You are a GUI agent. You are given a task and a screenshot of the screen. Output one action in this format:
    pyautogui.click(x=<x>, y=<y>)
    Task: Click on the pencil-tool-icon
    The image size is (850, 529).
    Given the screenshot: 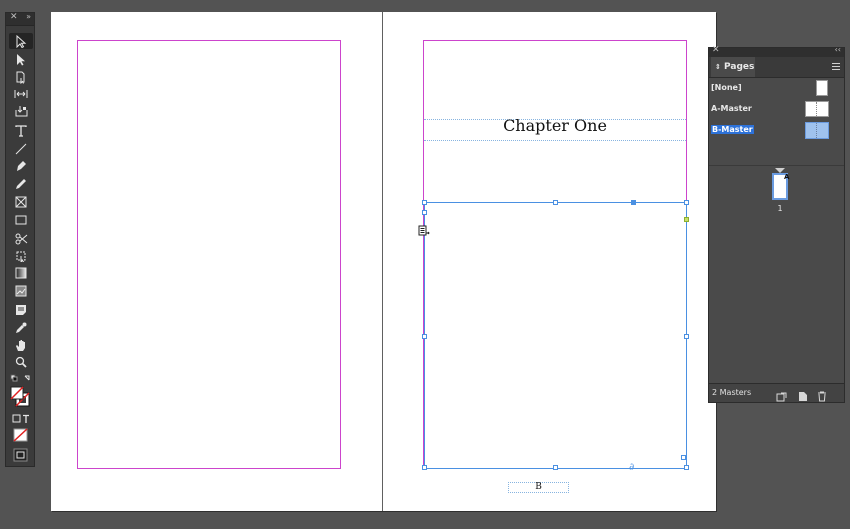 What is the action you would take?
    pyautogui.click(x=21, y=184)
    